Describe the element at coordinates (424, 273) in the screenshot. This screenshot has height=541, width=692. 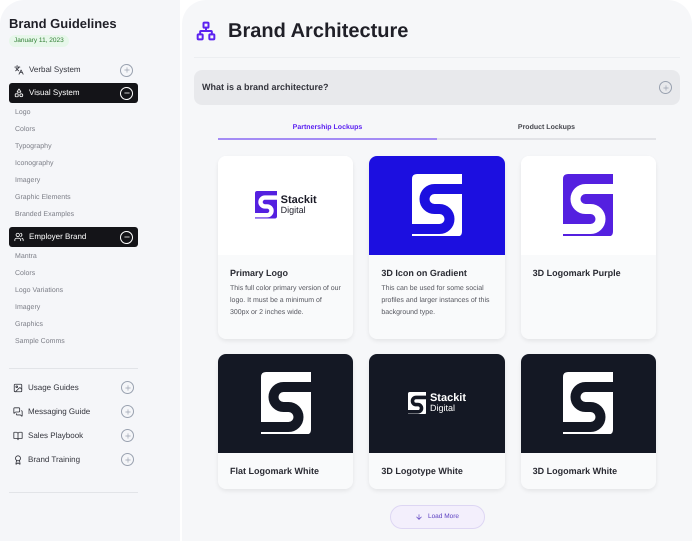
I see `card-title: 3D Icon on Gradient` at that location.